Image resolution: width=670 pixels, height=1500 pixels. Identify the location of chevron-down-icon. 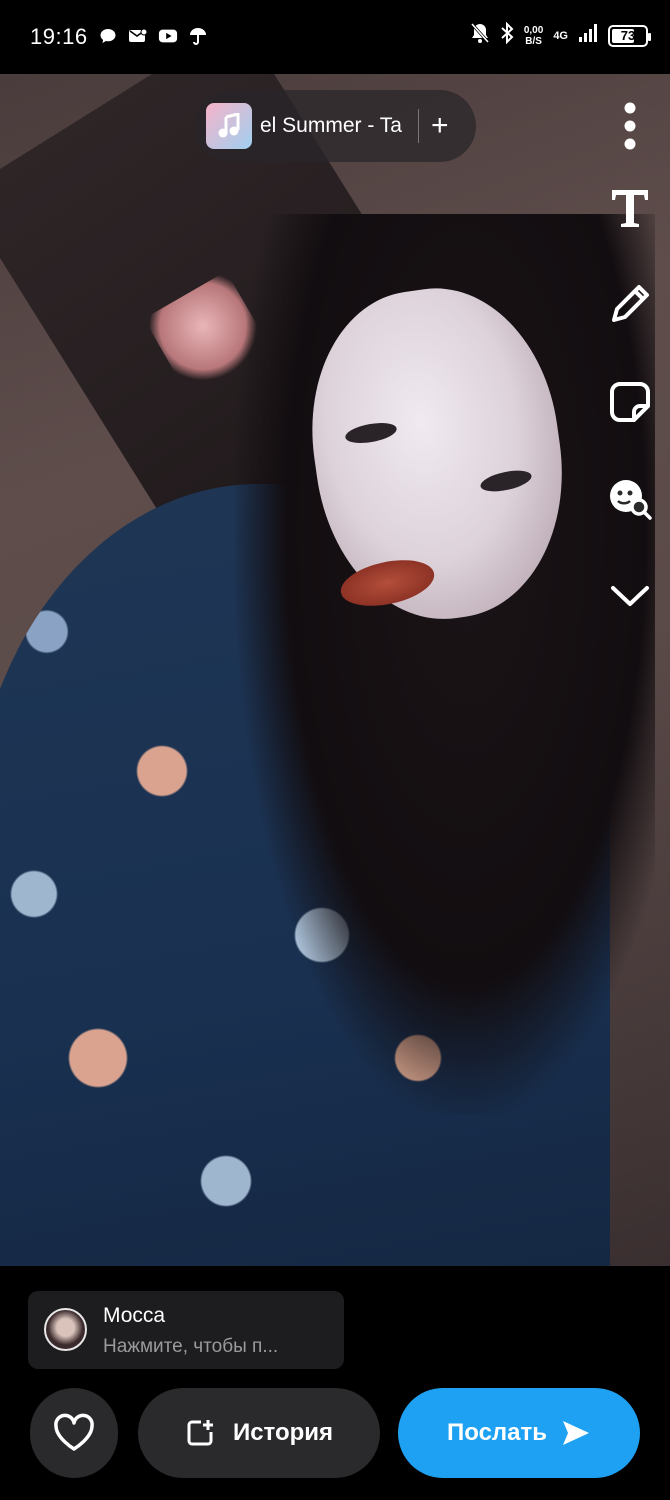
(630, 596).